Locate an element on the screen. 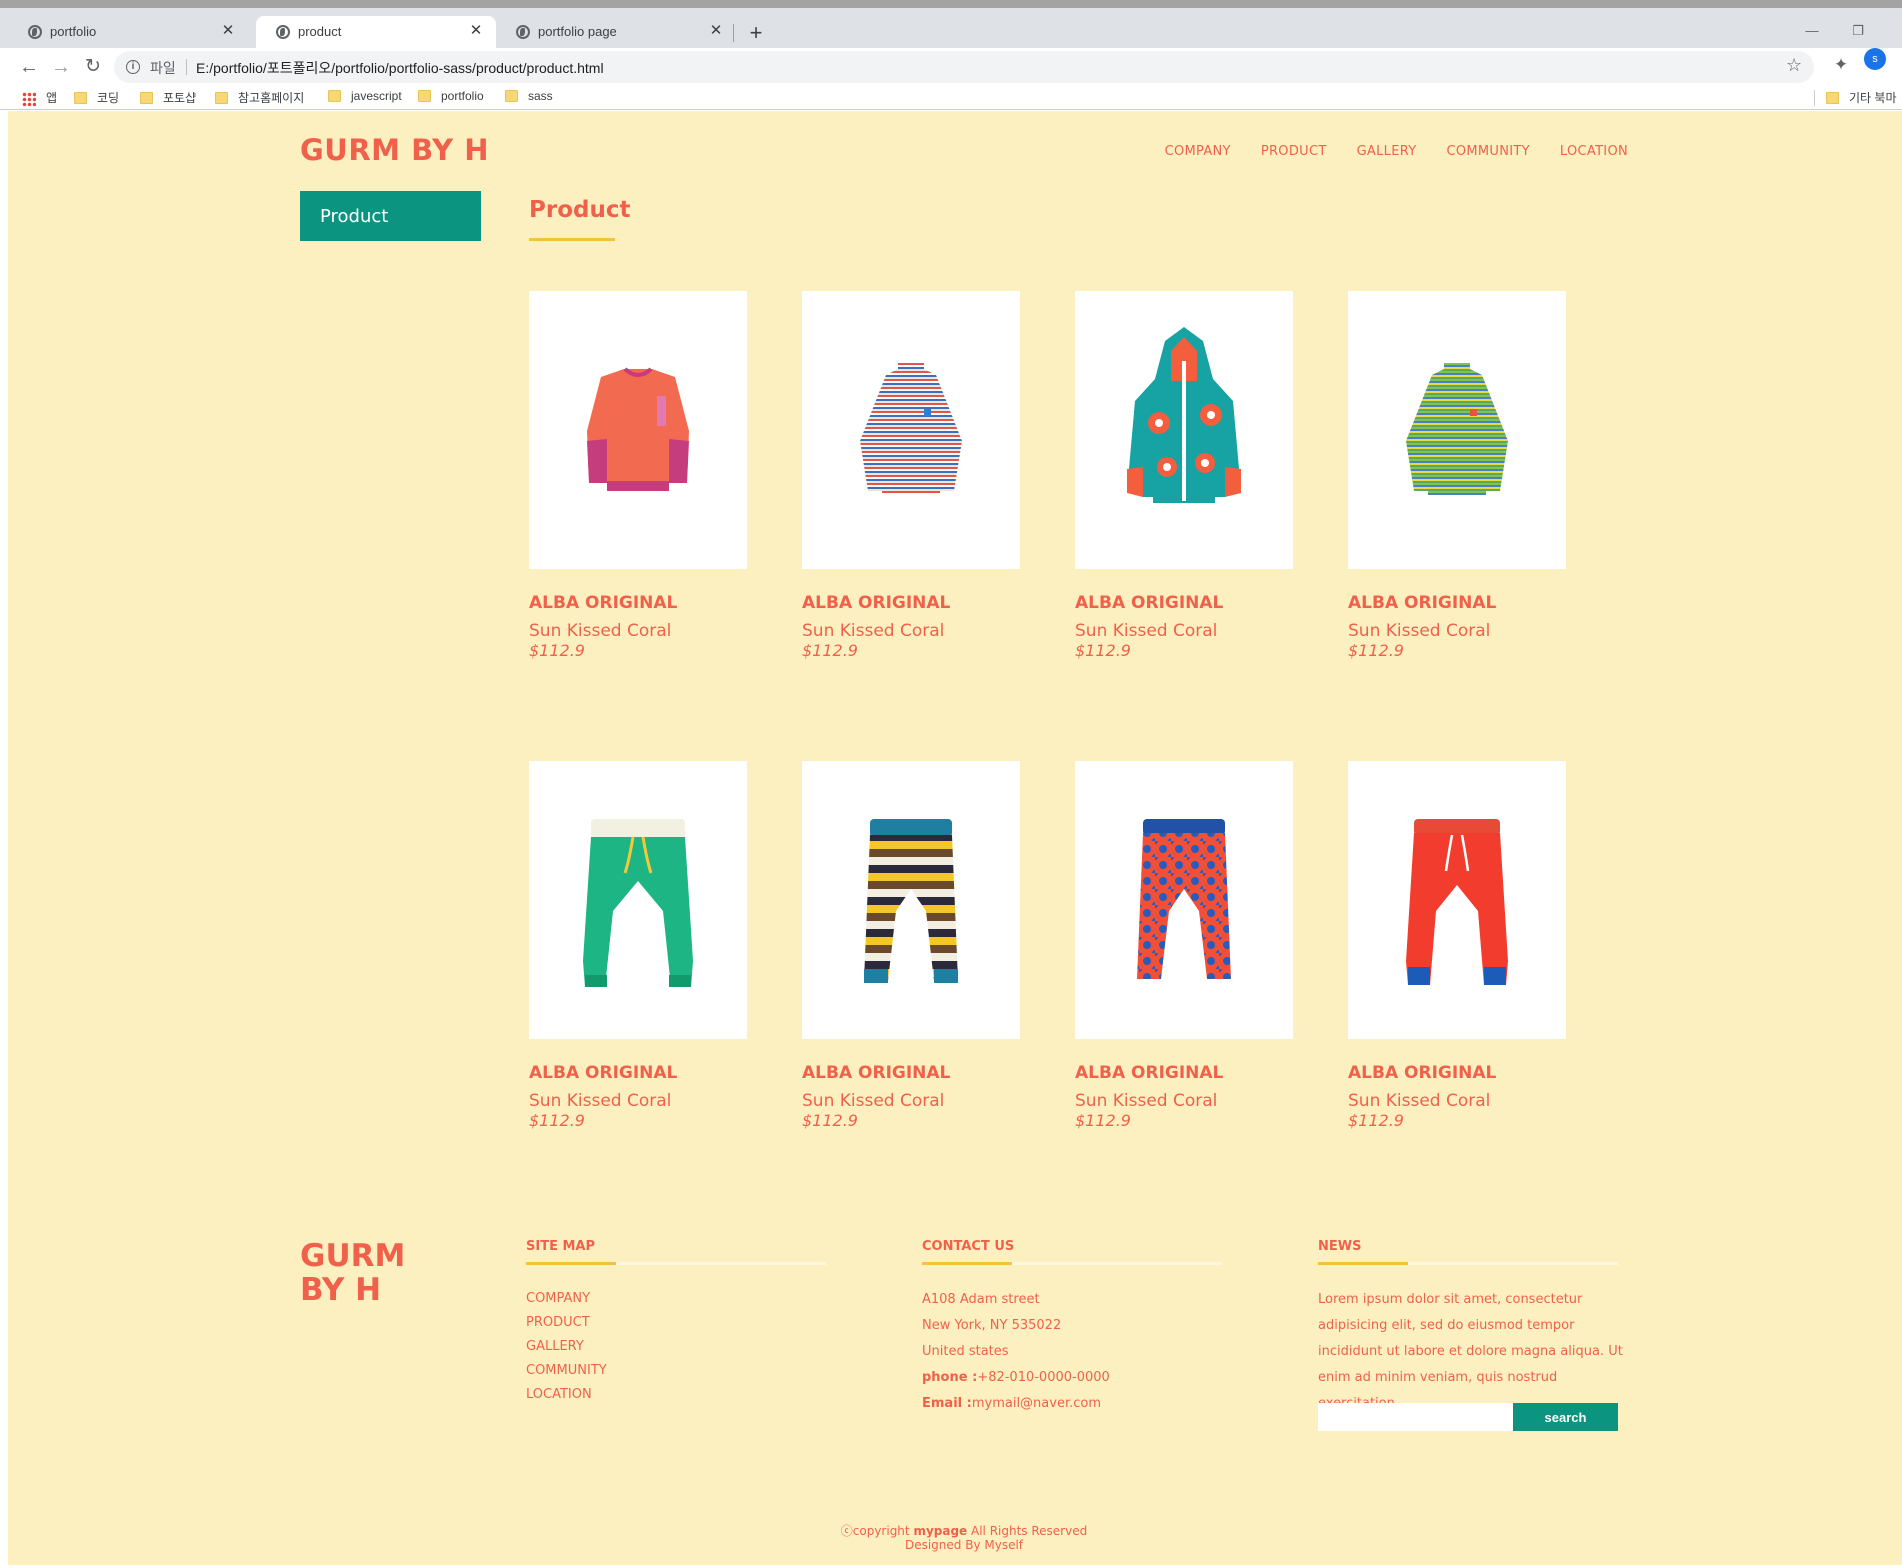 Image resolution: width=1902 pixels, height=1565 pixels. bookmark-label: portfolio is located at coordinates (462, 96).